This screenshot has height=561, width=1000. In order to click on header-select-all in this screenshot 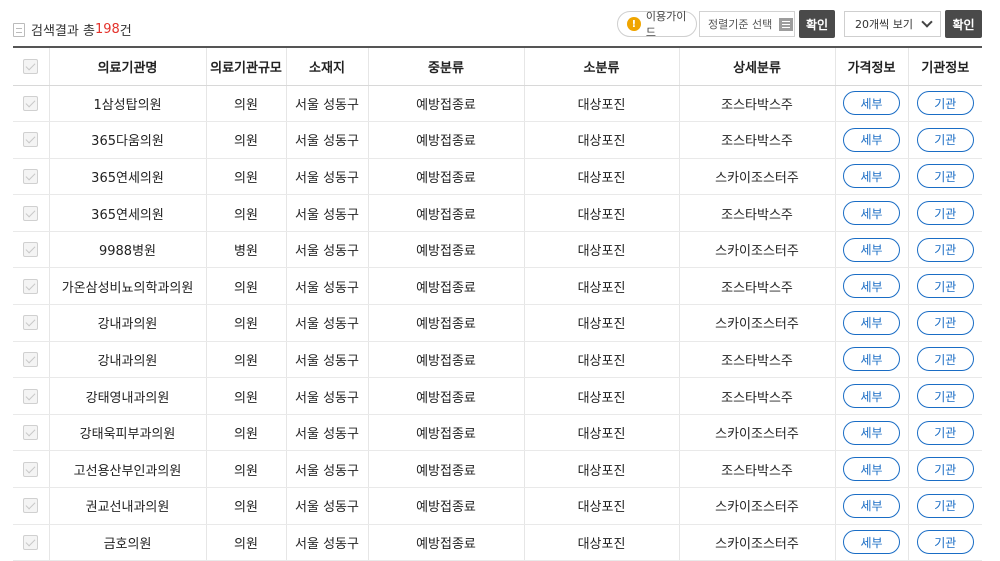, I will do `click(31, 66)`.